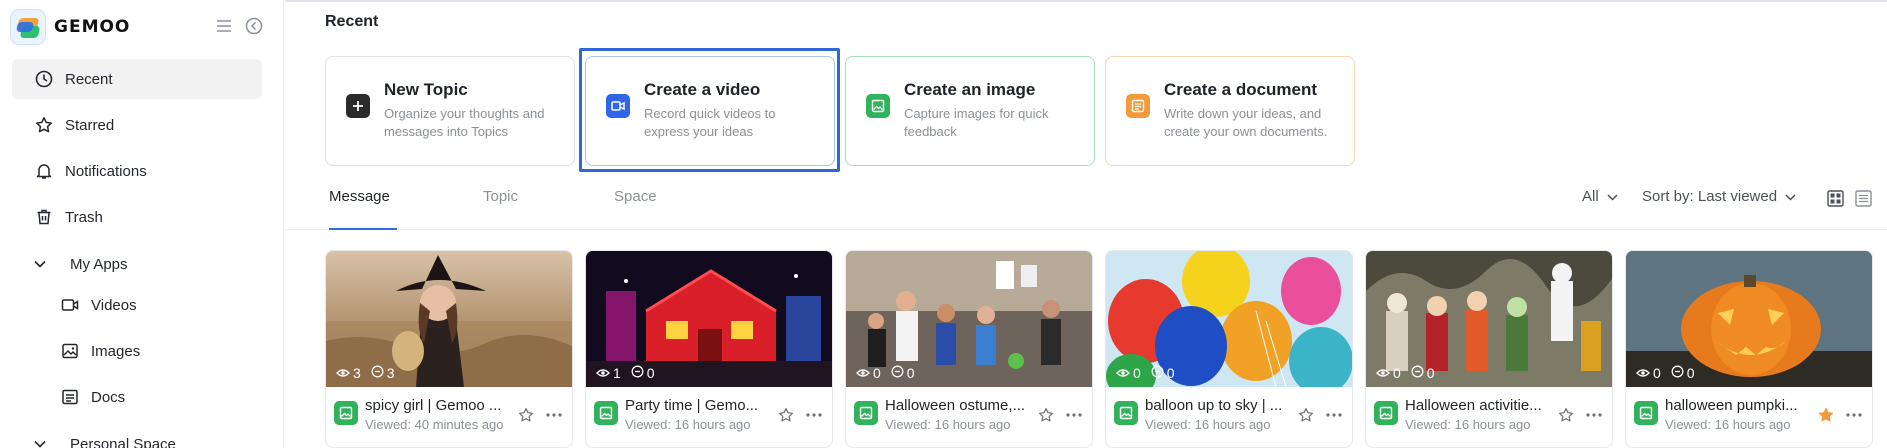 The image size is (1887, 448). What do you see at coordinates (137, 79) in the screenshot?
I see `sidebar-item-recent: Recent` at bounding box center [137, 79].